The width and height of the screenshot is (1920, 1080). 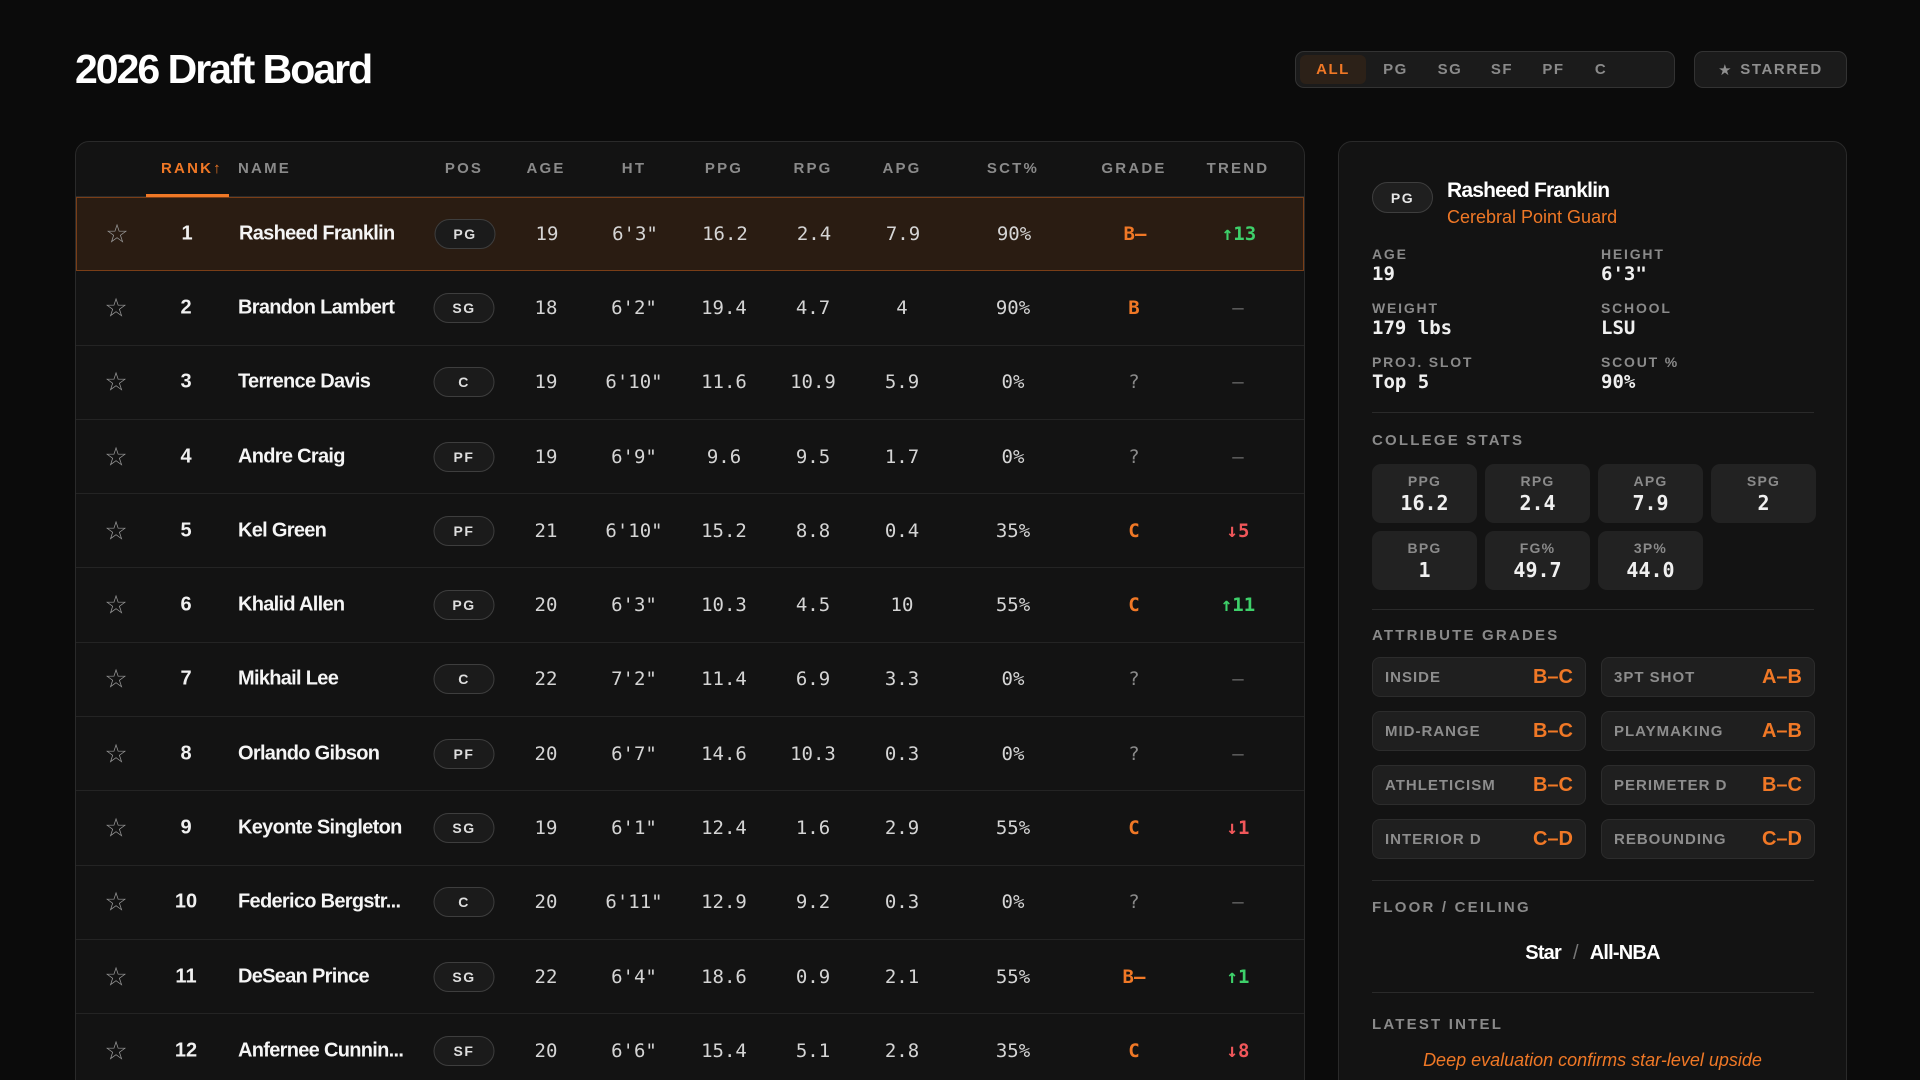 What do you see at coordinates (317, 234) in the screenshot?
I see `player-name-cell: Rasheed Franklin` at bounding box center [317, 234].